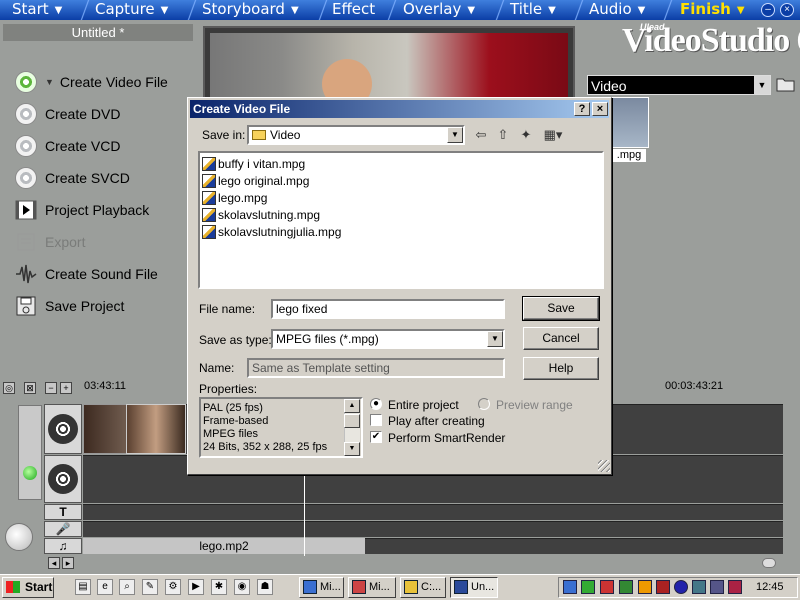 The width and height of the screenshot is (800, 600). I want to click on quicklaunch-desktop-icon: ▤, so click(83, 587).